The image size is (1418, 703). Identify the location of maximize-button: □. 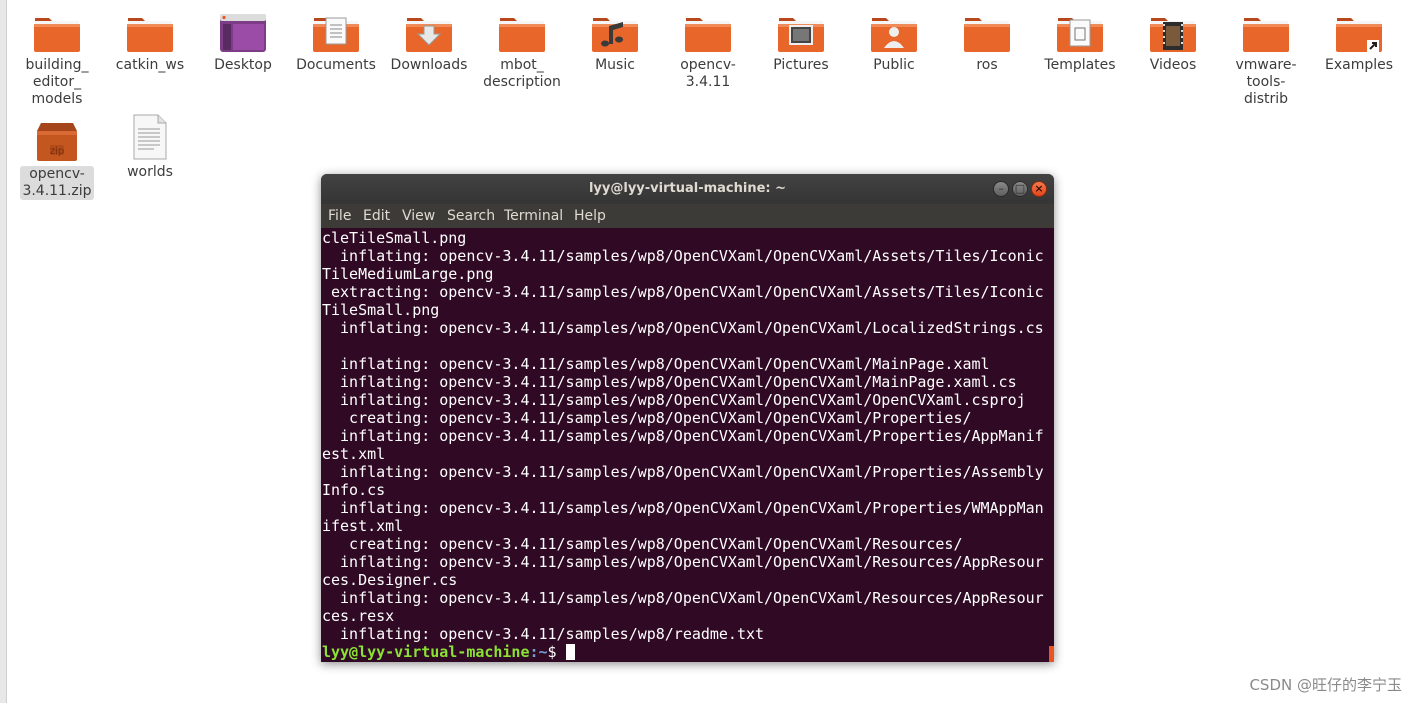
(1020, 189).